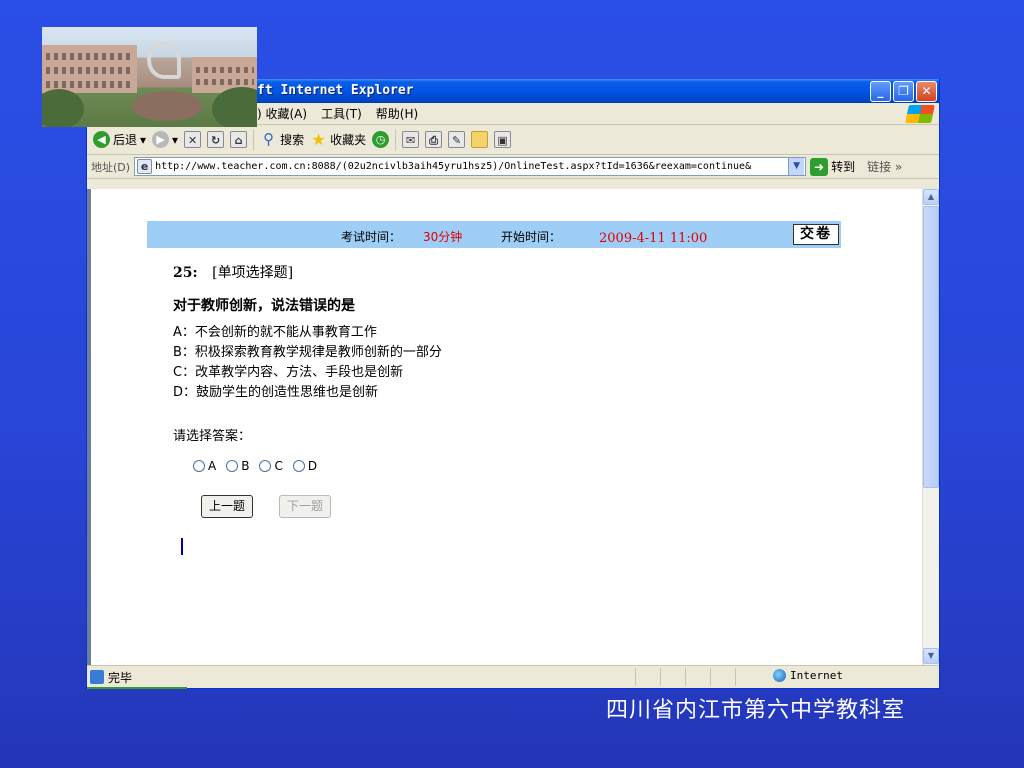 The height and width of the screenshot is (768, 1024). Describe the element at coordinates (819, 166) in the screenshot. I see `go-arrow-icon: ➜` at that location.